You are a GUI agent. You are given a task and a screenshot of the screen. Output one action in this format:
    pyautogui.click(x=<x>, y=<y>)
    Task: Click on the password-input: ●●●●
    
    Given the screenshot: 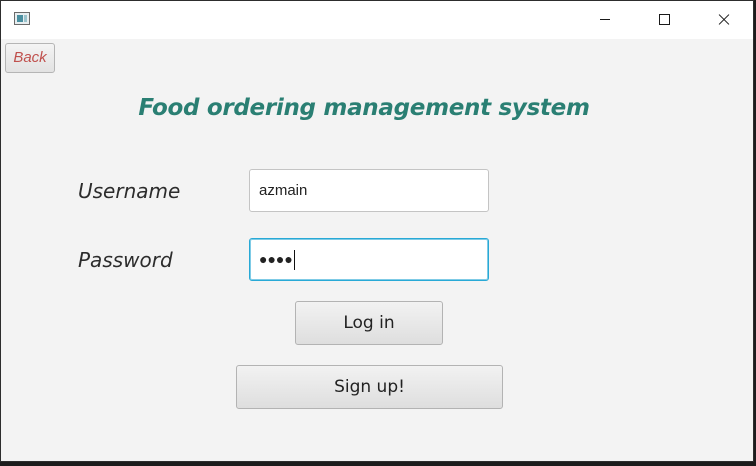 What is the action you would take?
    pyautogui.click(x=369, y=259)
    